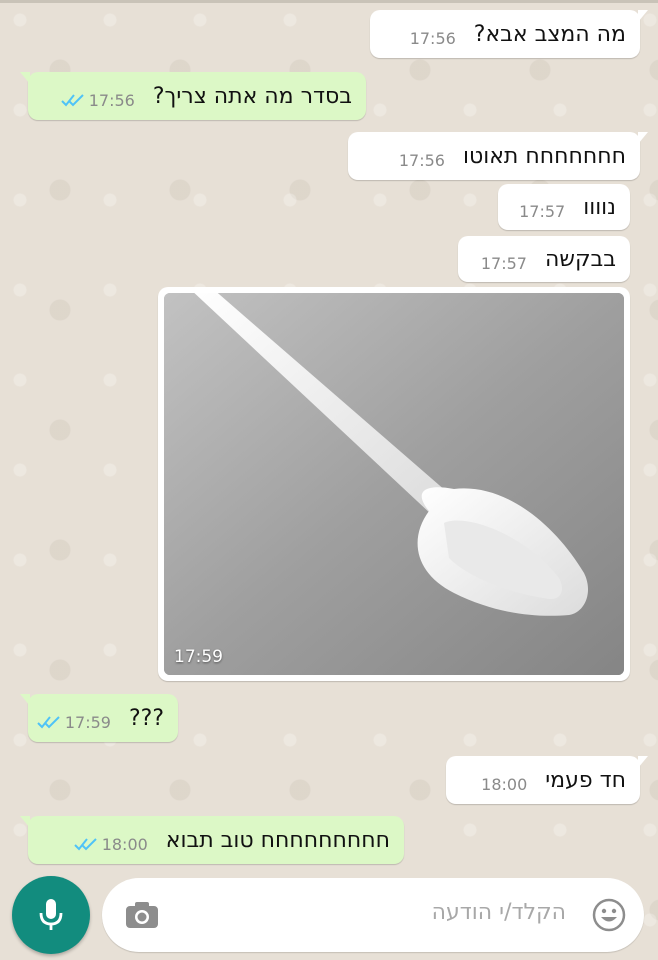 This screenshot has width=658, height=960. I want to click on message-meta: 17:59, so click(74, 722).